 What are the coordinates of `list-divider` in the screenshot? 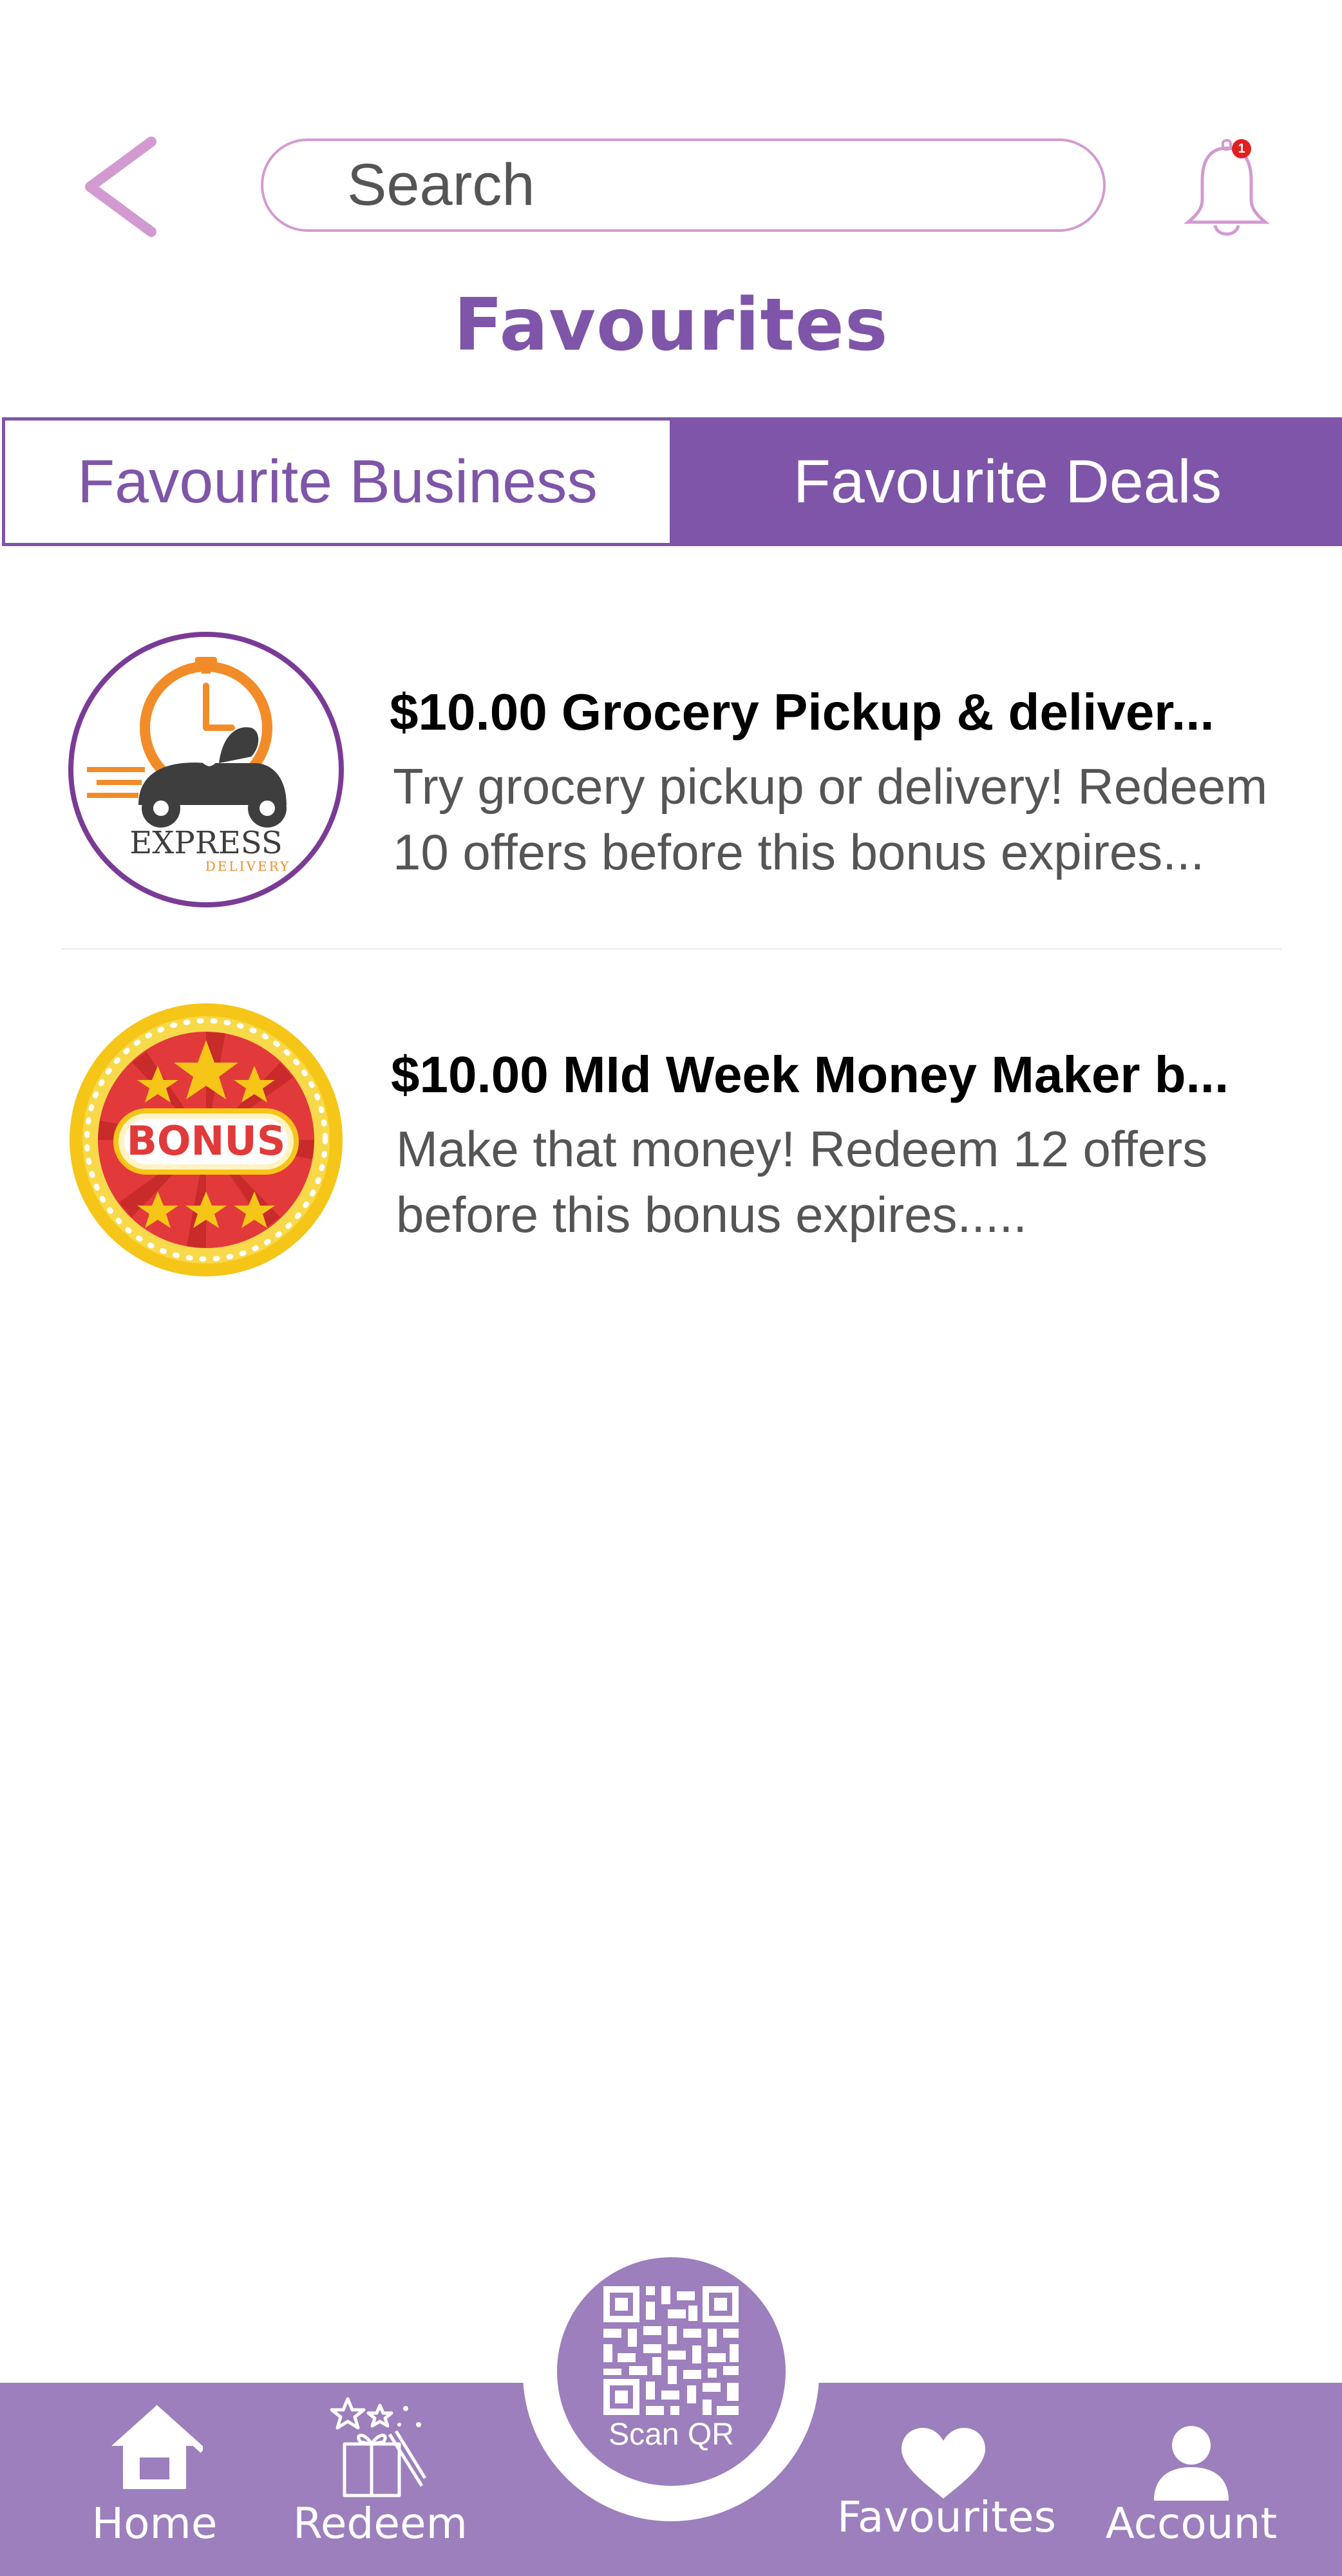 It's located at (671, 949).